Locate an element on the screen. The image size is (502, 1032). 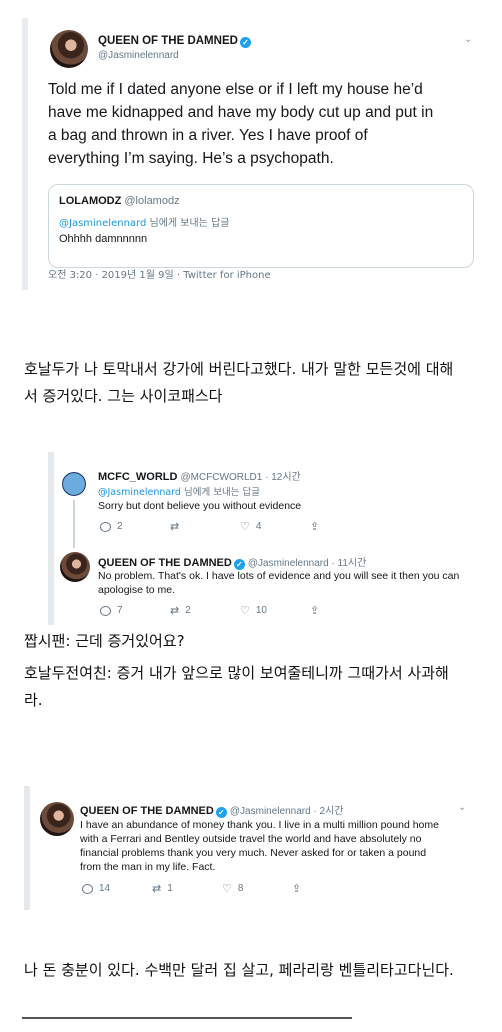
caption-line: 호날두가 나 토막내서 강가에 버린다고했다. 내가 말한 모든것에 대해 is located at coordinates (239, 369).